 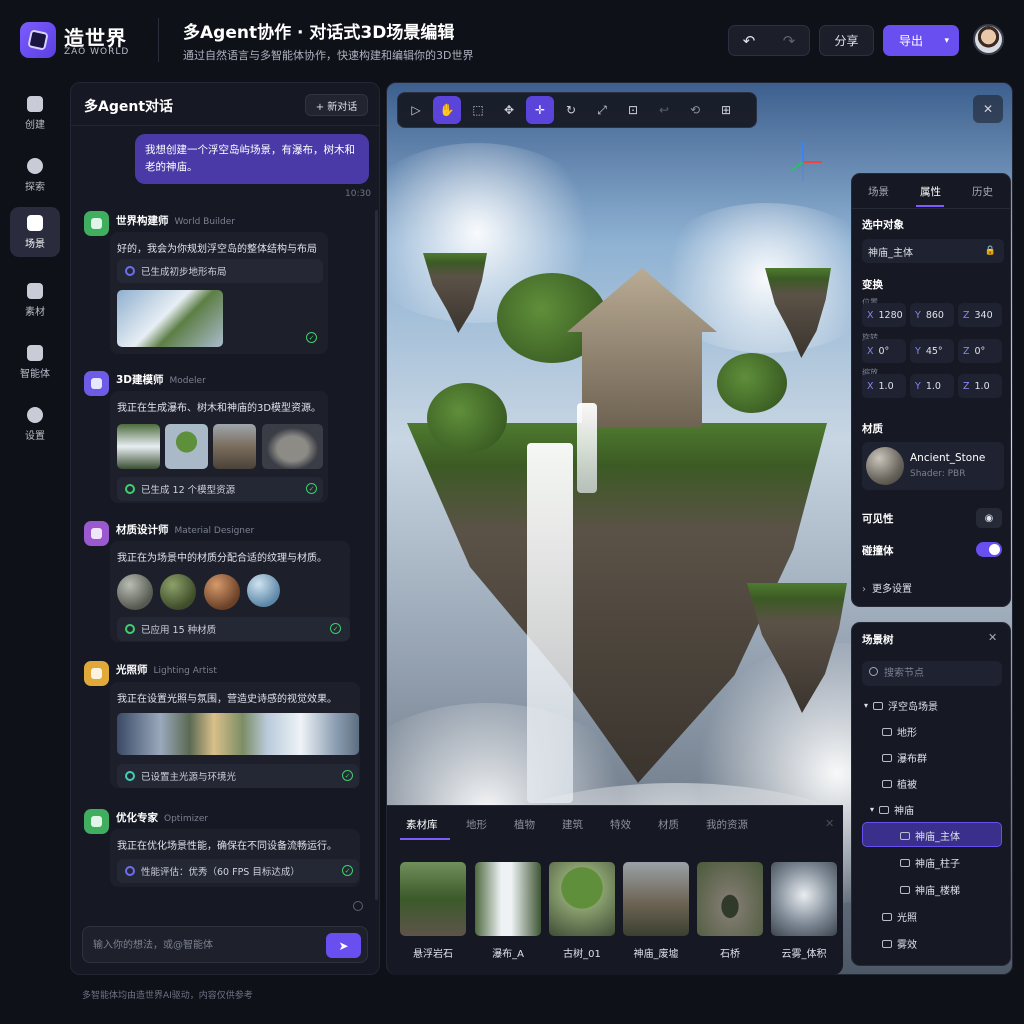 What do you see at coordinates (930, 191) in the screenshot?
I see `tab-properties: 属性` at bounding box center [930, 191].